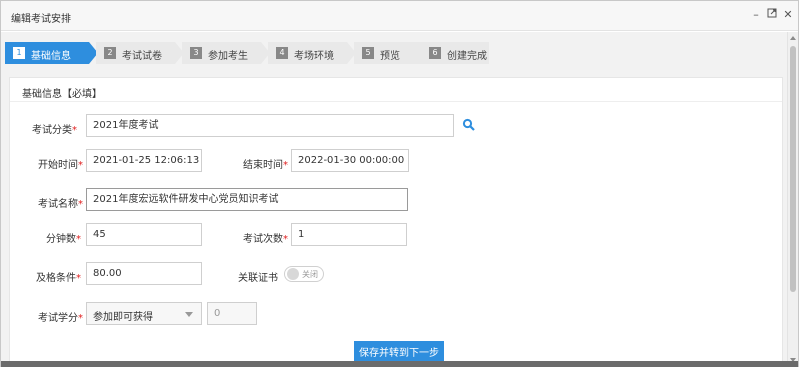 This screenshot has width=799, height=367. I want to click on step-number: 4, so click(282, 53).